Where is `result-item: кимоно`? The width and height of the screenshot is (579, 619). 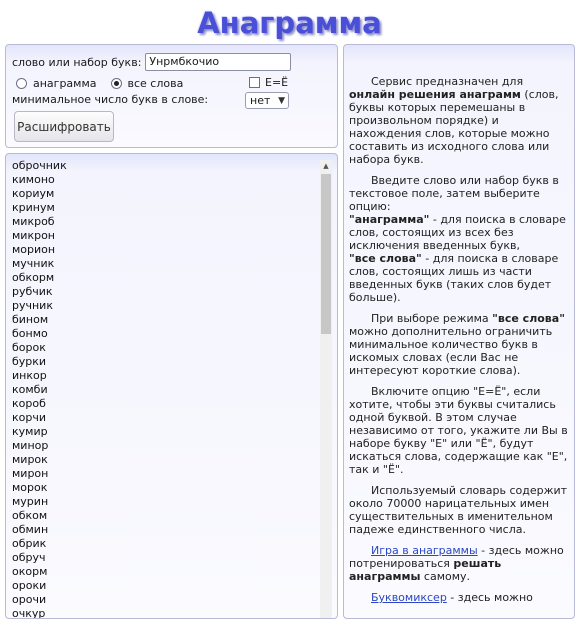 result-item: кимоно is located at coordinates (33, 179).